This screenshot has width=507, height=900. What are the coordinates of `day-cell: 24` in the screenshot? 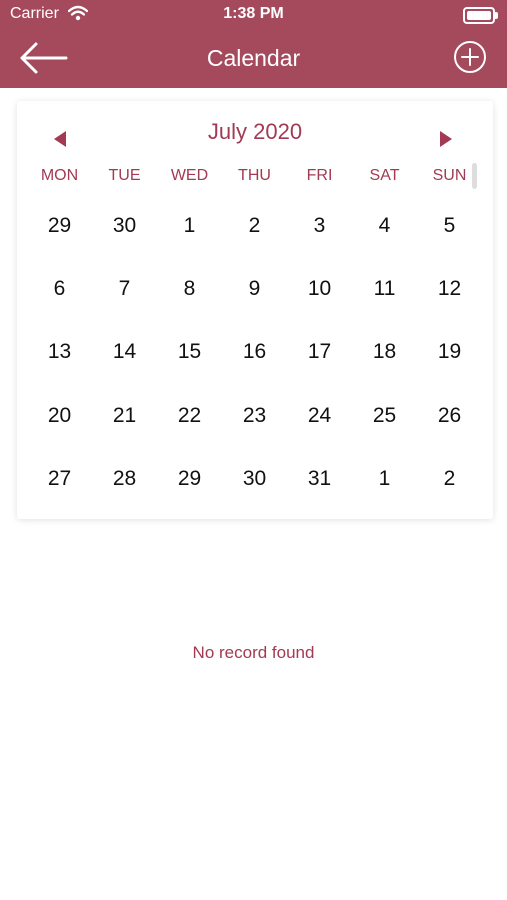 It's located at (319, 415).